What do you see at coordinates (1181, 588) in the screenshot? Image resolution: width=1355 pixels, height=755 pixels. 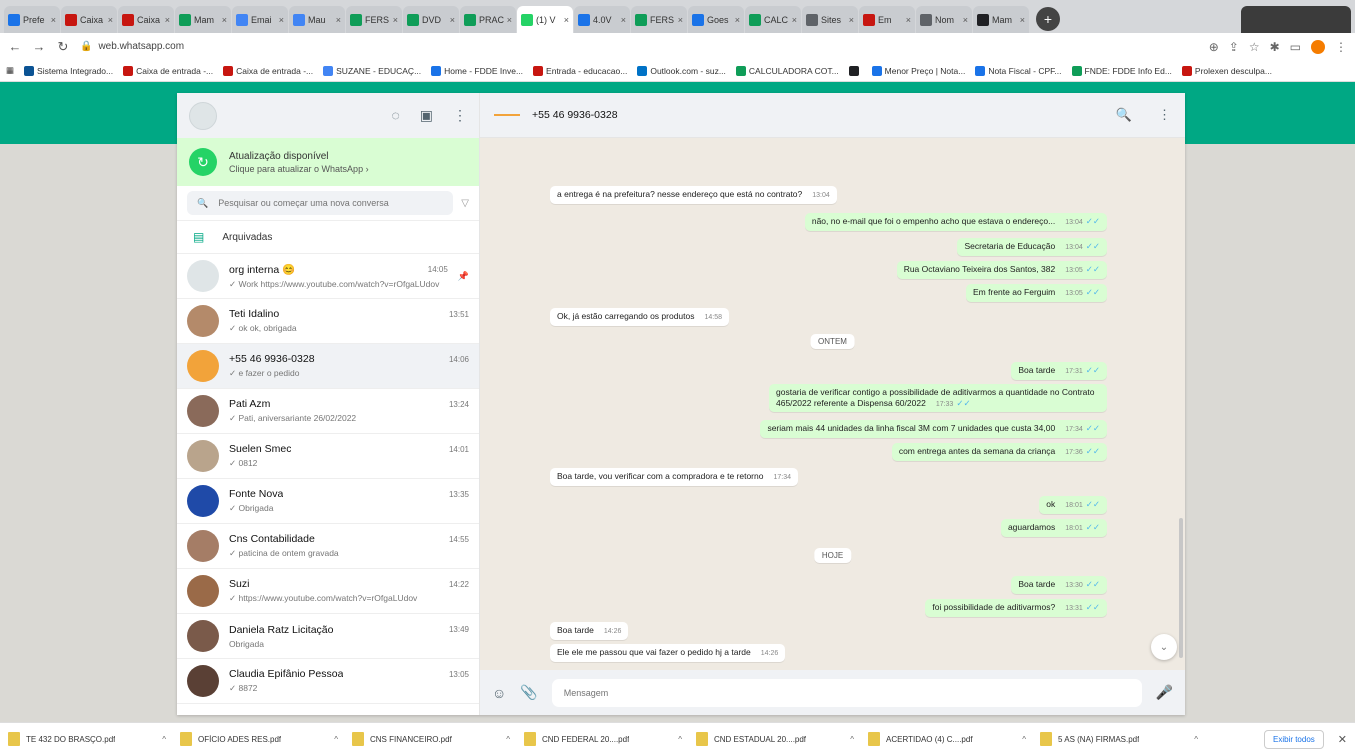 I see `scrollbar` at bounding box center [1181, 588].